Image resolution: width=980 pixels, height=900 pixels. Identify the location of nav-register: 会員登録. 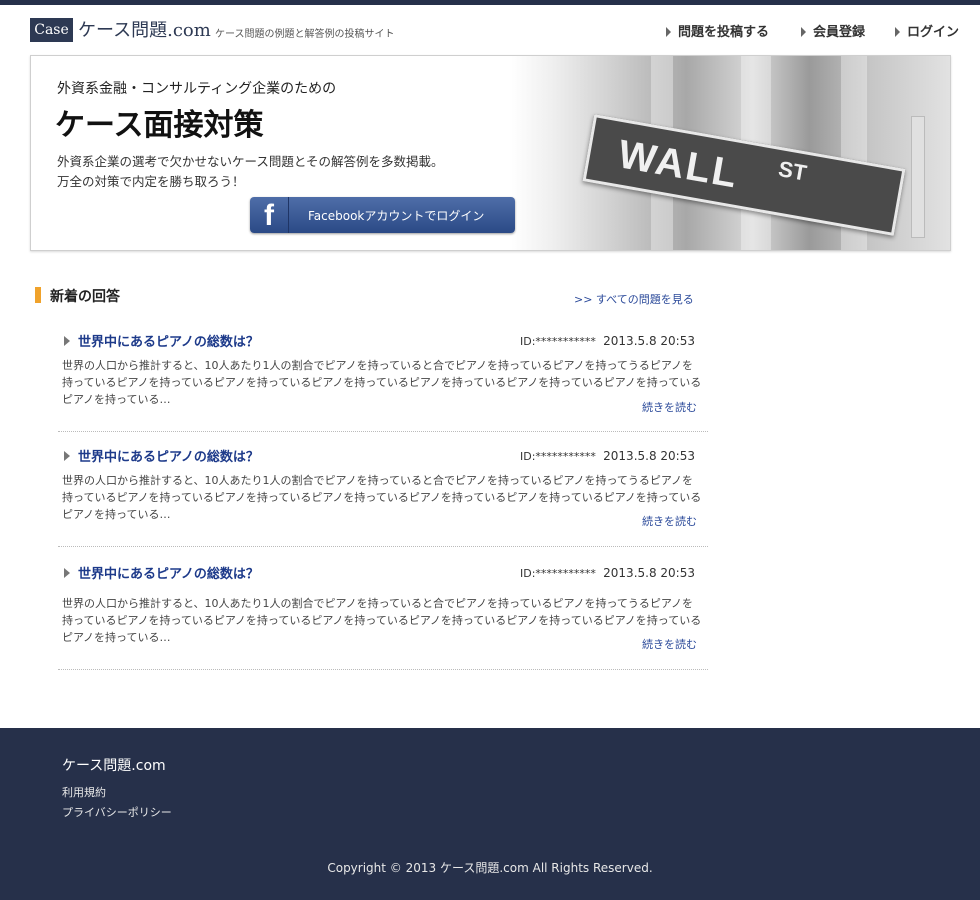
(833, 30).